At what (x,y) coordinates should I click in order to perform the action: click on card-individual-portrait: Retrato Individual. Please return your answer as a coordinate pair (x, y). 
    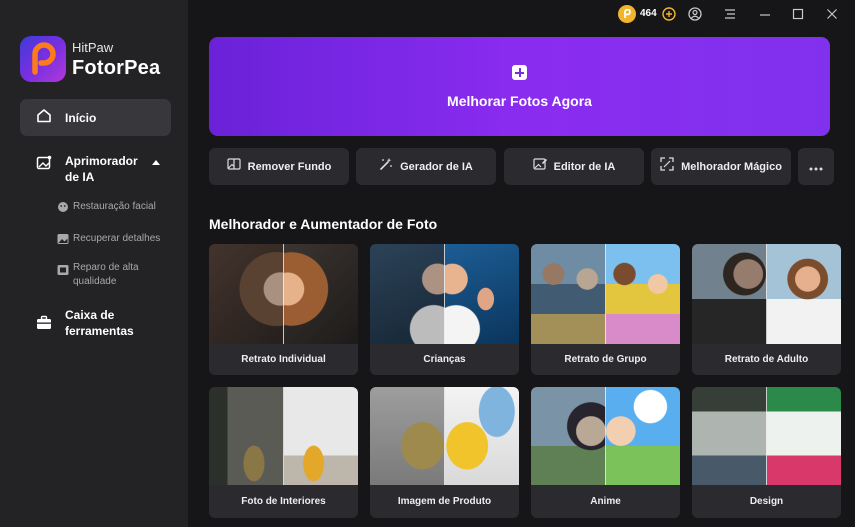
    Looking at the image, I should click on (283, 309).